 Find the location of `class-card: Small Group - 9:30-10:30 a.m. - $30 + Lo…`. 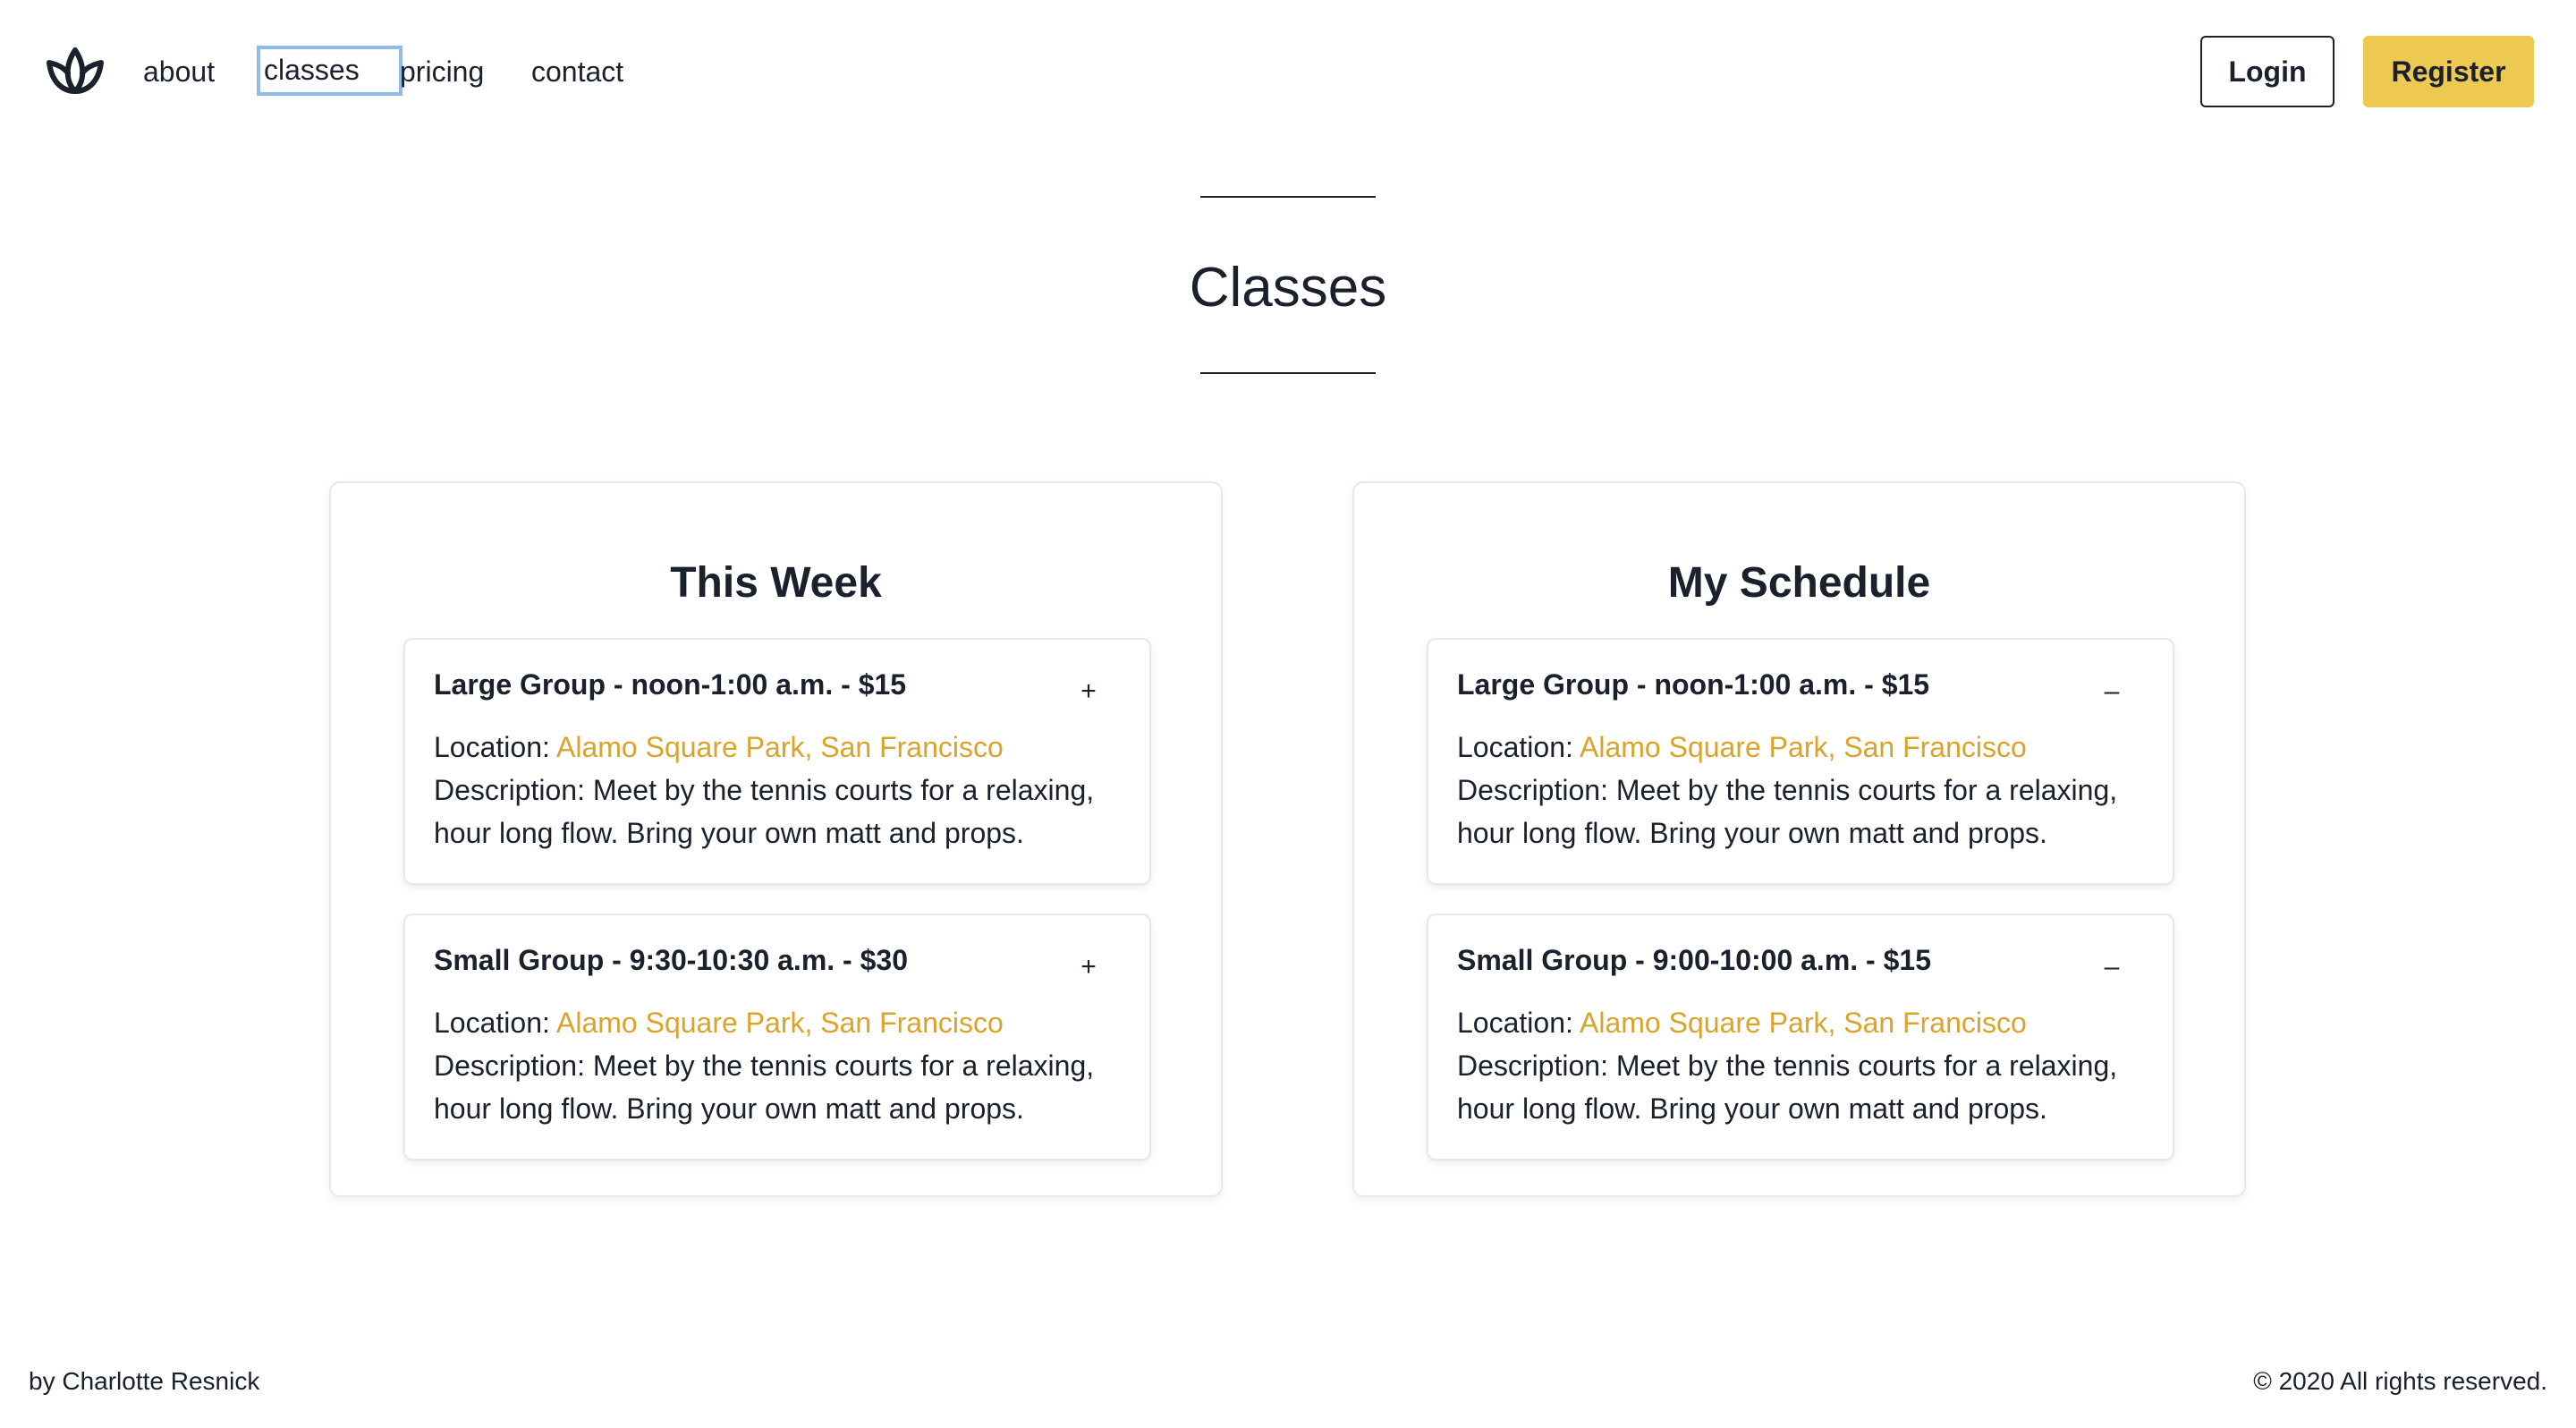

class-card: Small Group - 9:30-10:30 a.m. - $30 + Lo… is located at coordinates (777, 1037).